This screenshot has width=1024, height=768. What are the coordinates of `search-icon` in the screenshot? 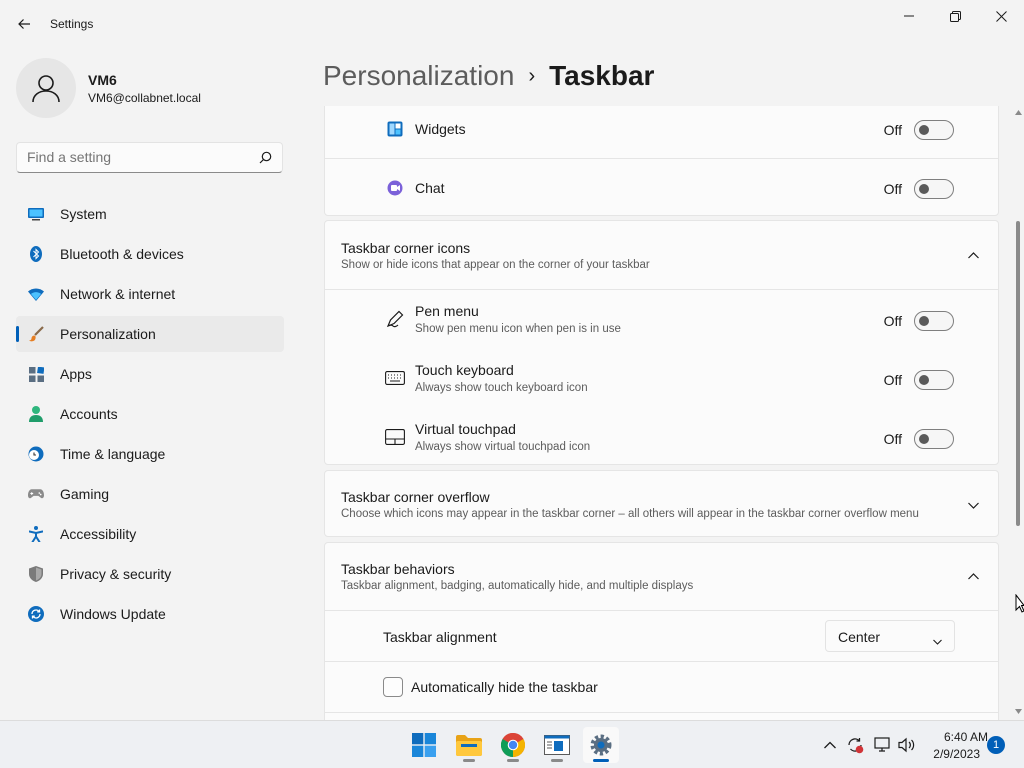 It's located at (265, 160).